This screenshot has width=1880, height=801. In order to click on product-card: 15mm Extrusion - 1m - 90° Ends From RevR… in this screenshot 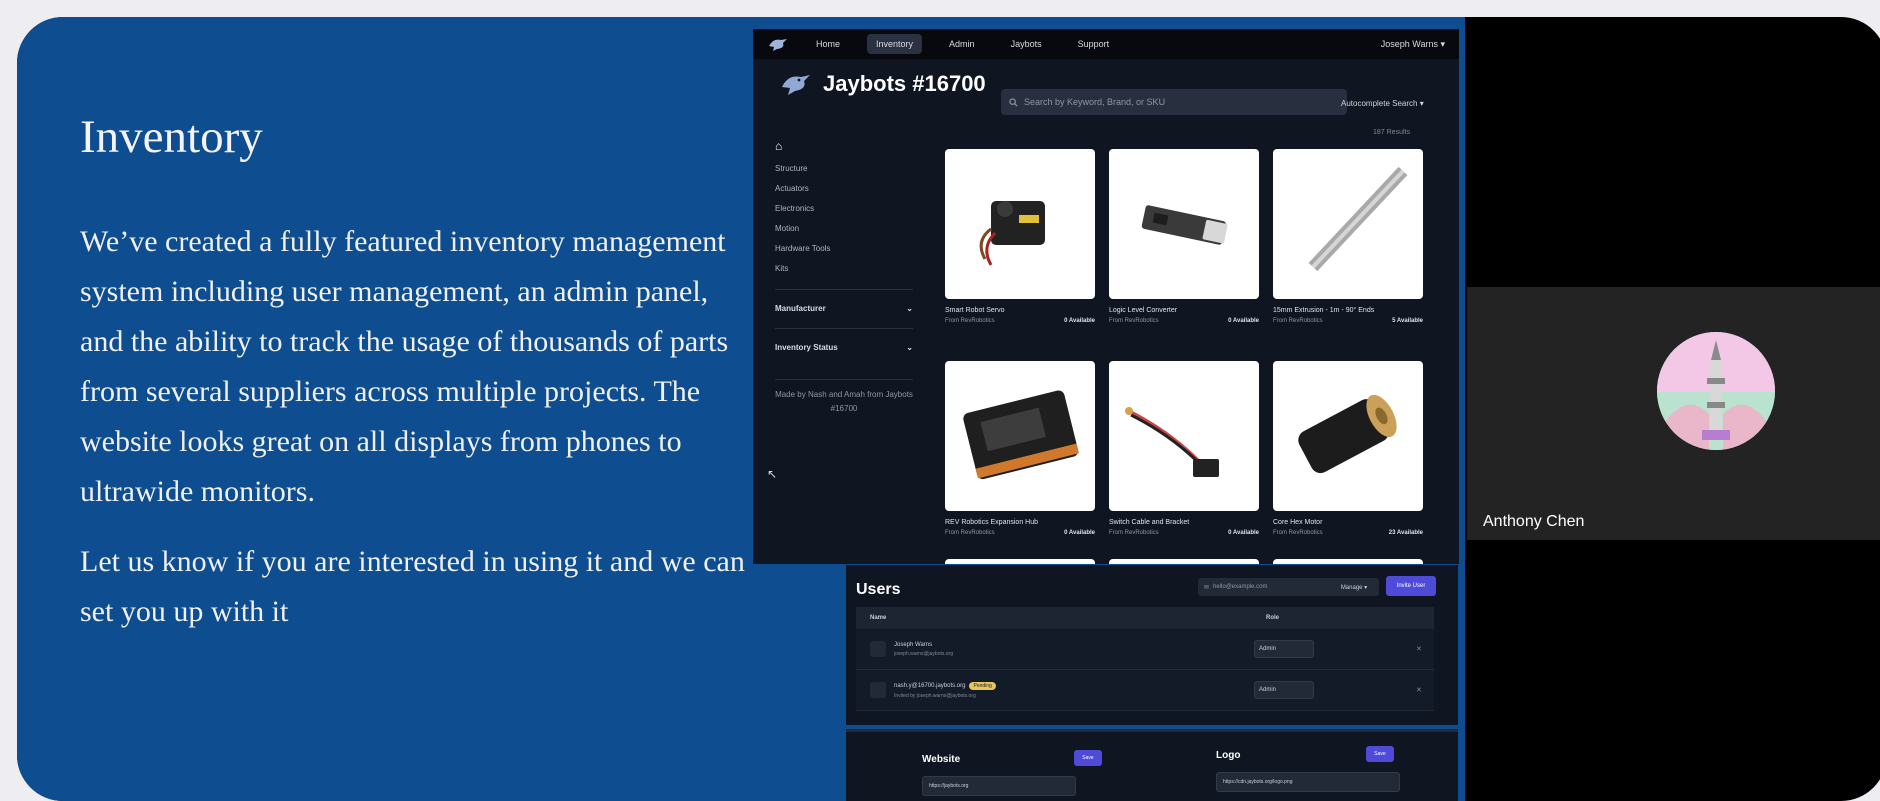, I will do `click(1348, 236)`.